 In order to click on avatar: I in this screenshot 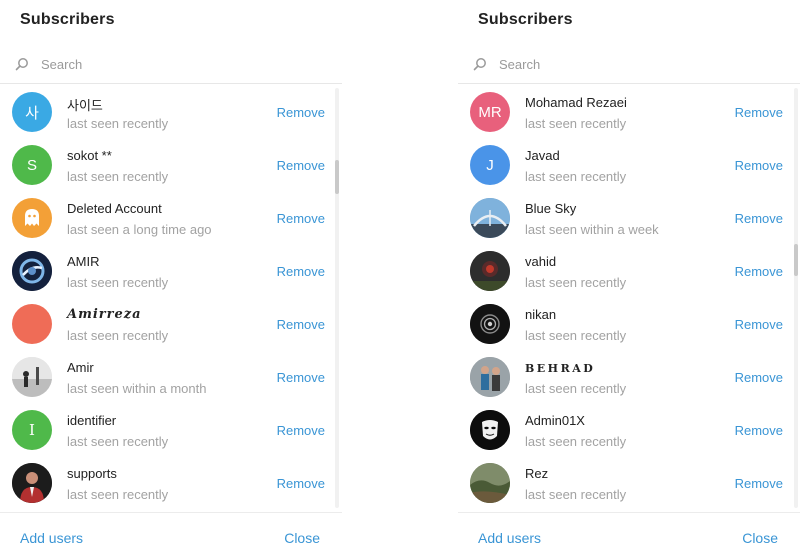, I will do `click(32, 430)`.